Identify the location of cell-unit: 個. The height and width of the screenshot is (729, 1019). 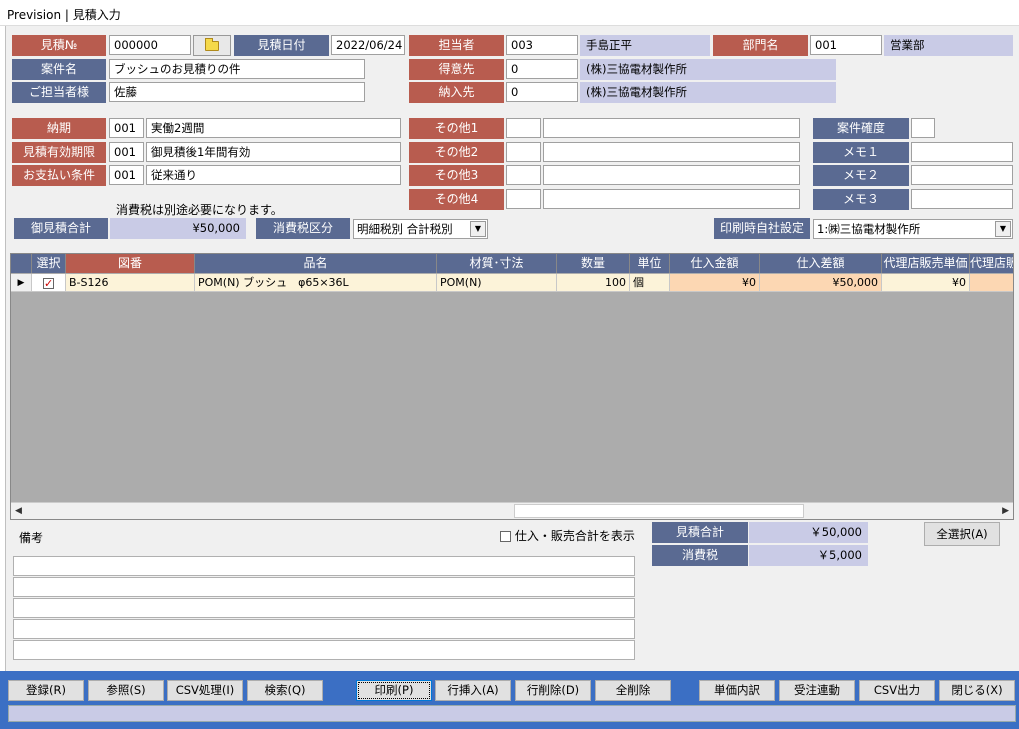
(650, 283).